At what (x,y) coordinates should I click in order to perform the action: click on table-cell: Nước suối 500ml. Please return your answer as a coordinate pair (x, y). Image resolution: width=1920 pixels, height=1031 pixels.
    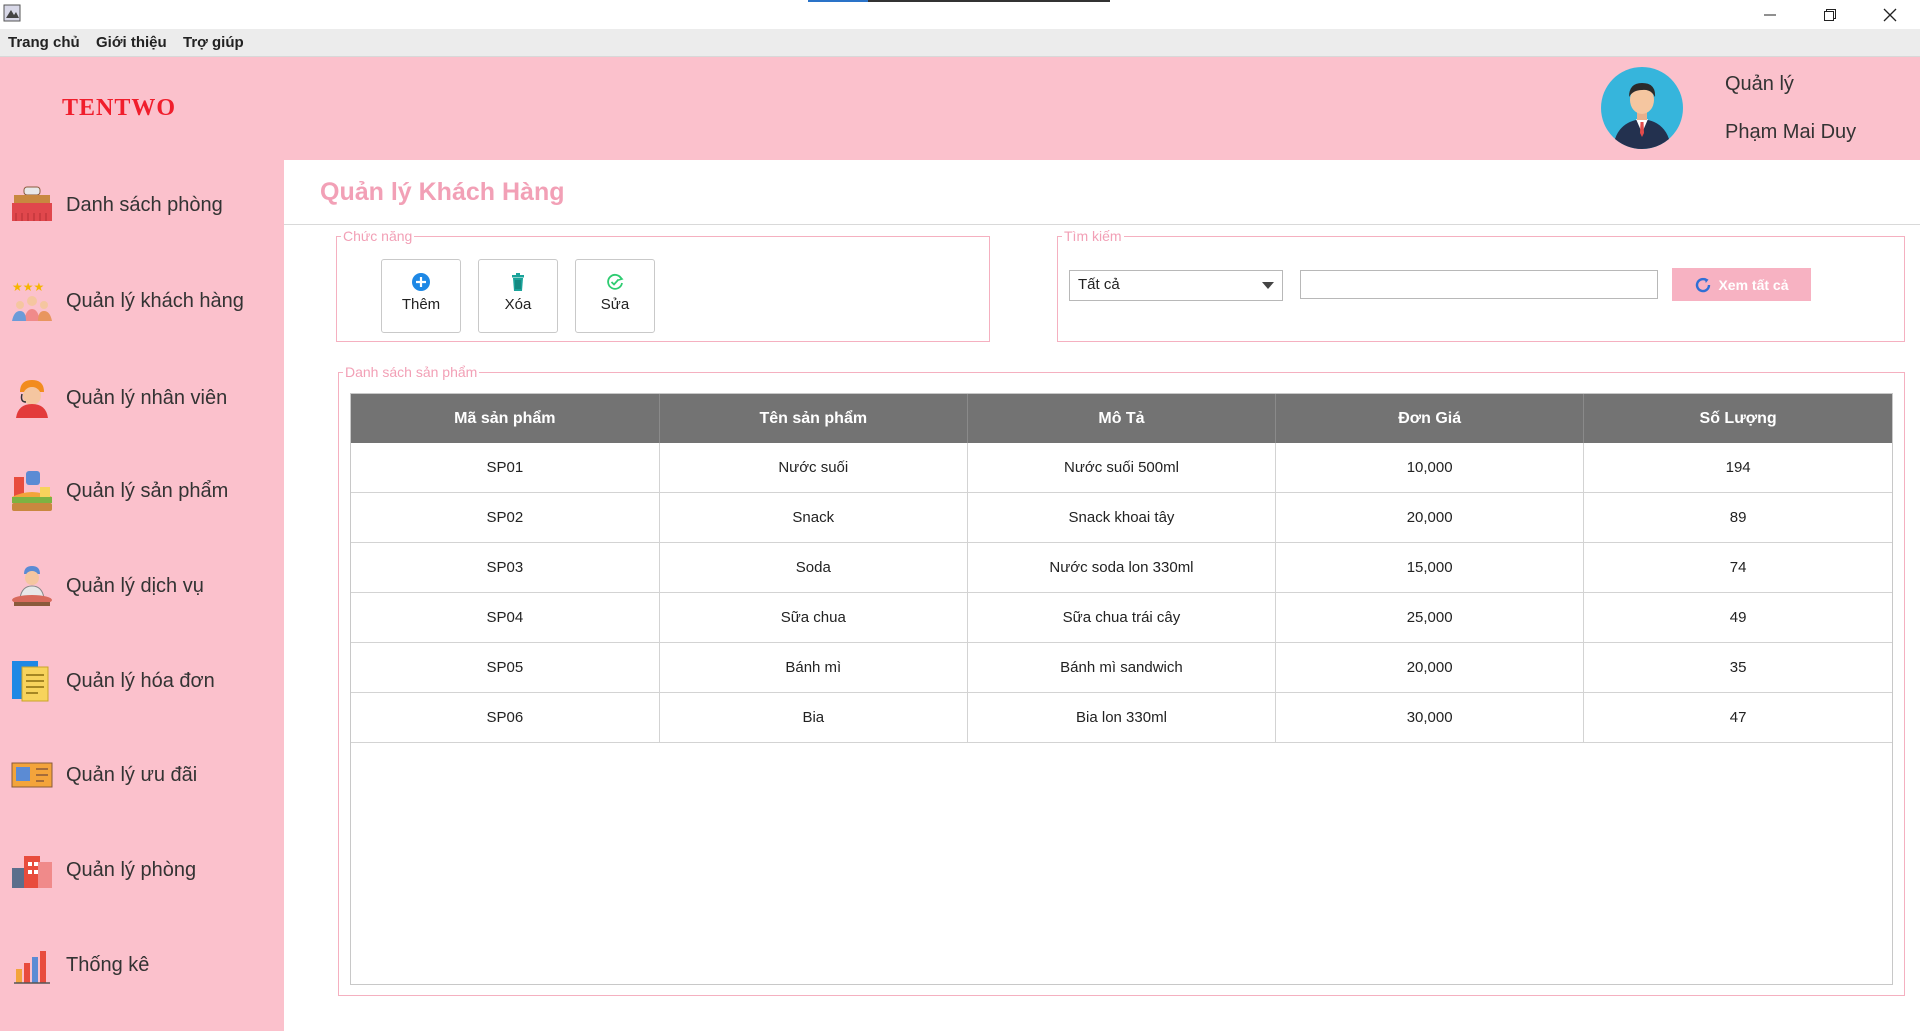
    Looking at the image, I should click on (1122, 468).